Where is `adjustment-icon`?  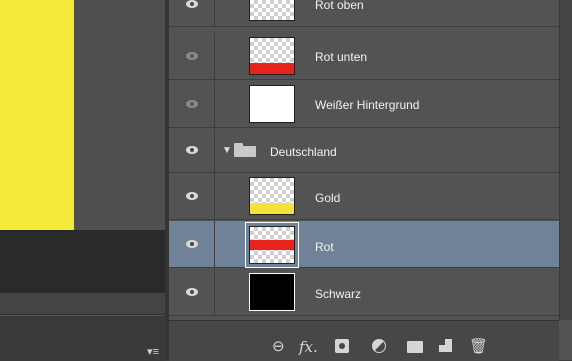 adjustment-icon is located at coordinates (379, 346).